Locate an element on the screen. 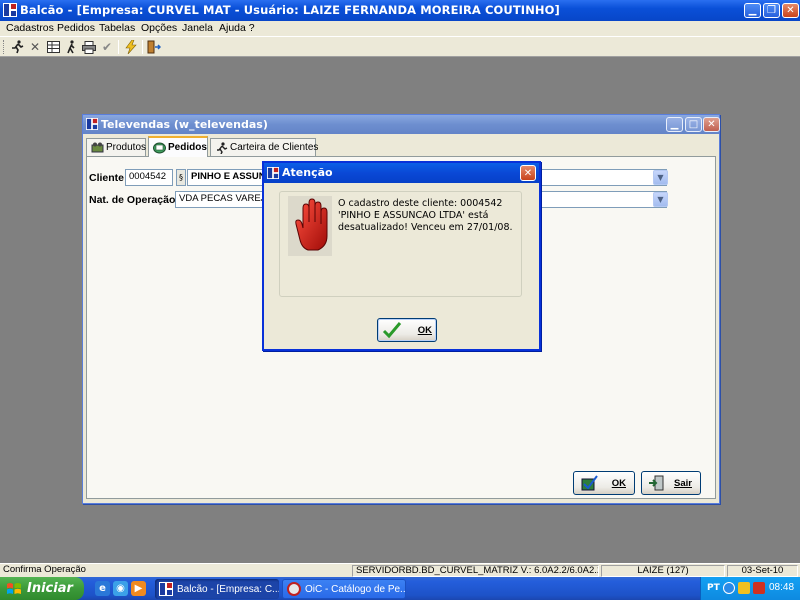  catalog-icon is located at coordinates (294, 589).